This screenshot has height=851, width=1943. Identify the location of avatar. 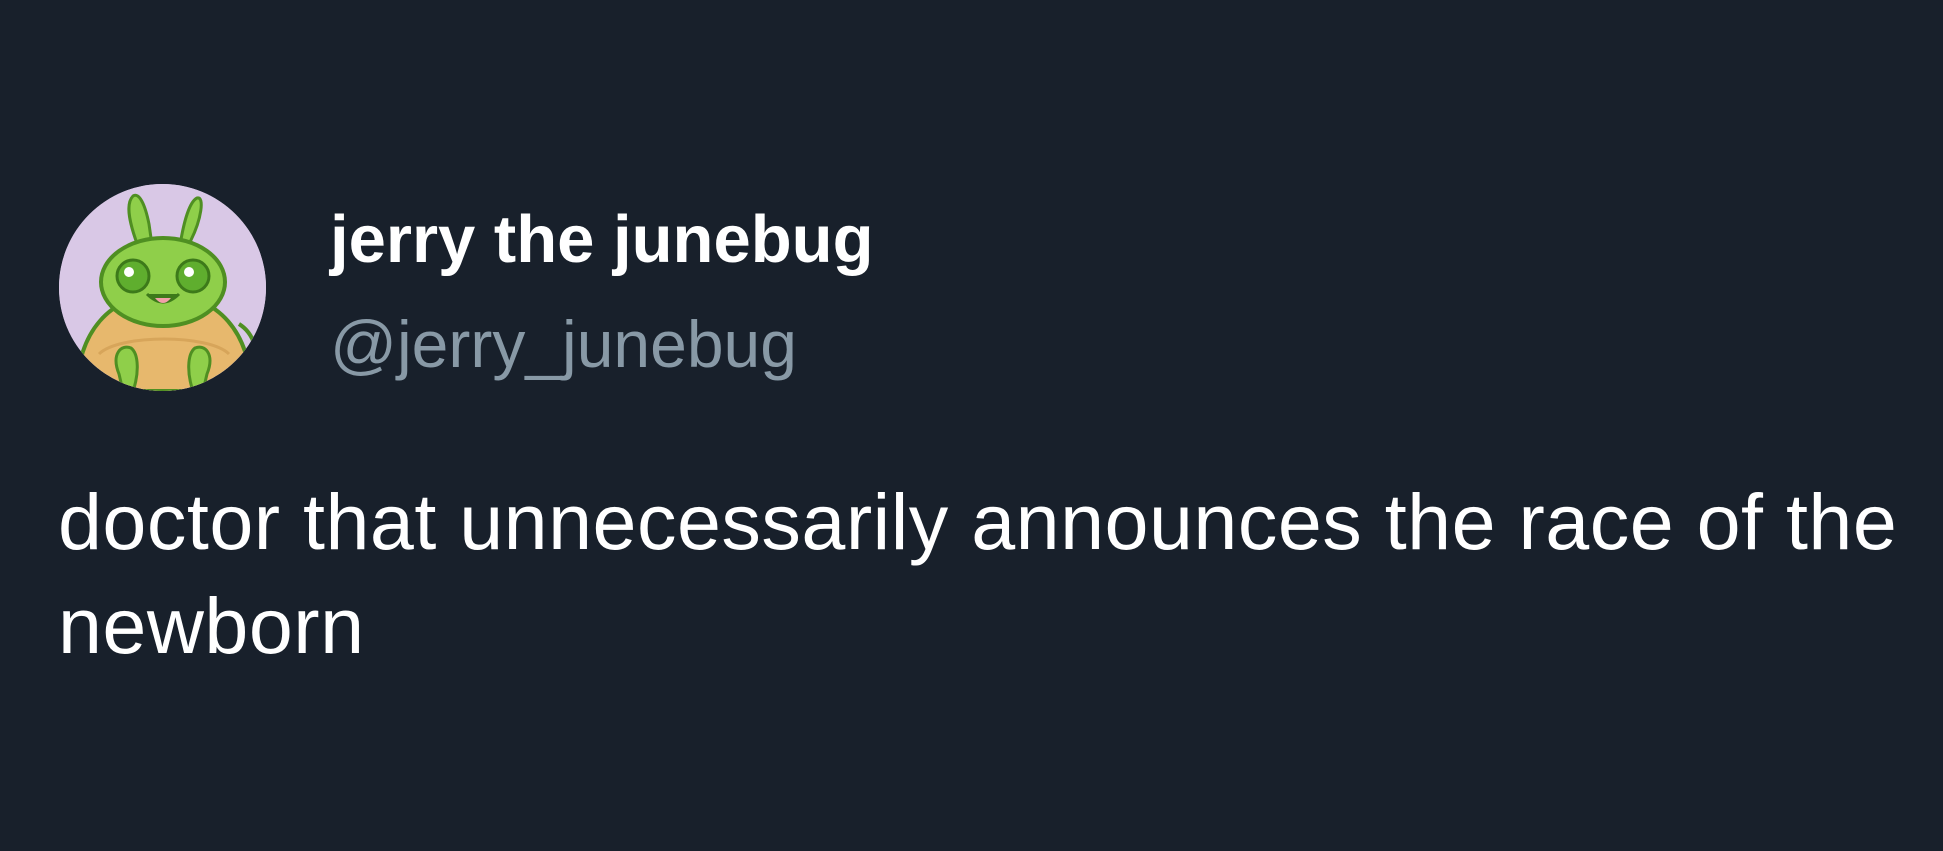
(162, 287).